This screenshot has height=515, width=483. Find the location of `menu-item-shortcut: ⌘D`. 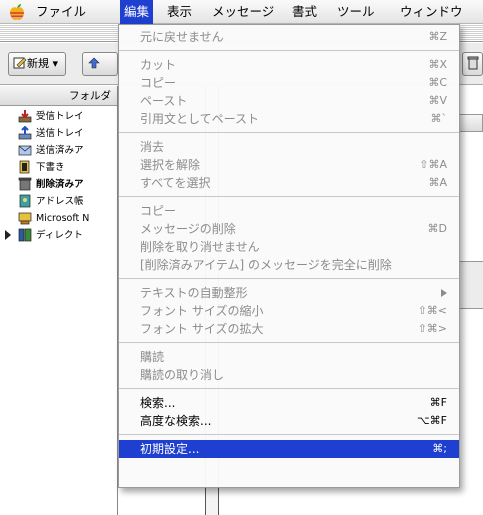

menu-item-shortcut: ⌘D is located at coordinates (437, 228).